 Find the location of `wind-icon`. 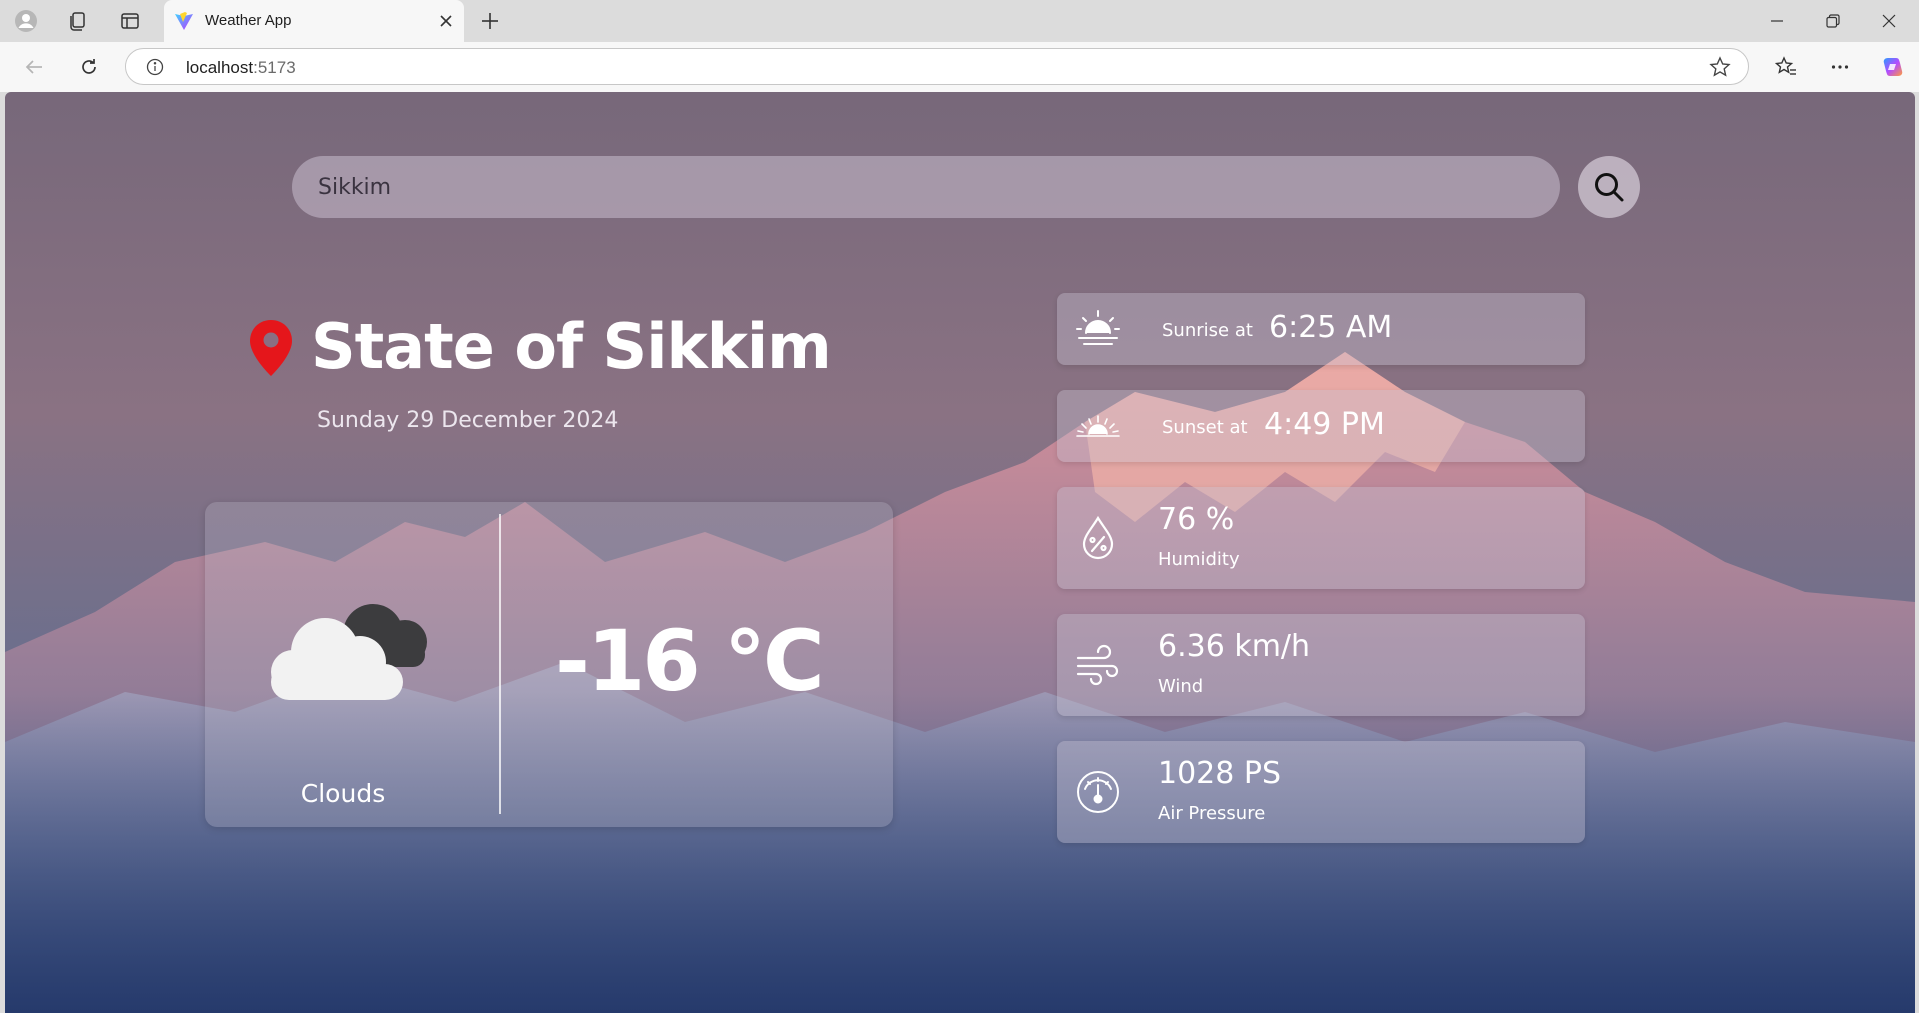

wind-icon is located at coordinates (1098, 665).